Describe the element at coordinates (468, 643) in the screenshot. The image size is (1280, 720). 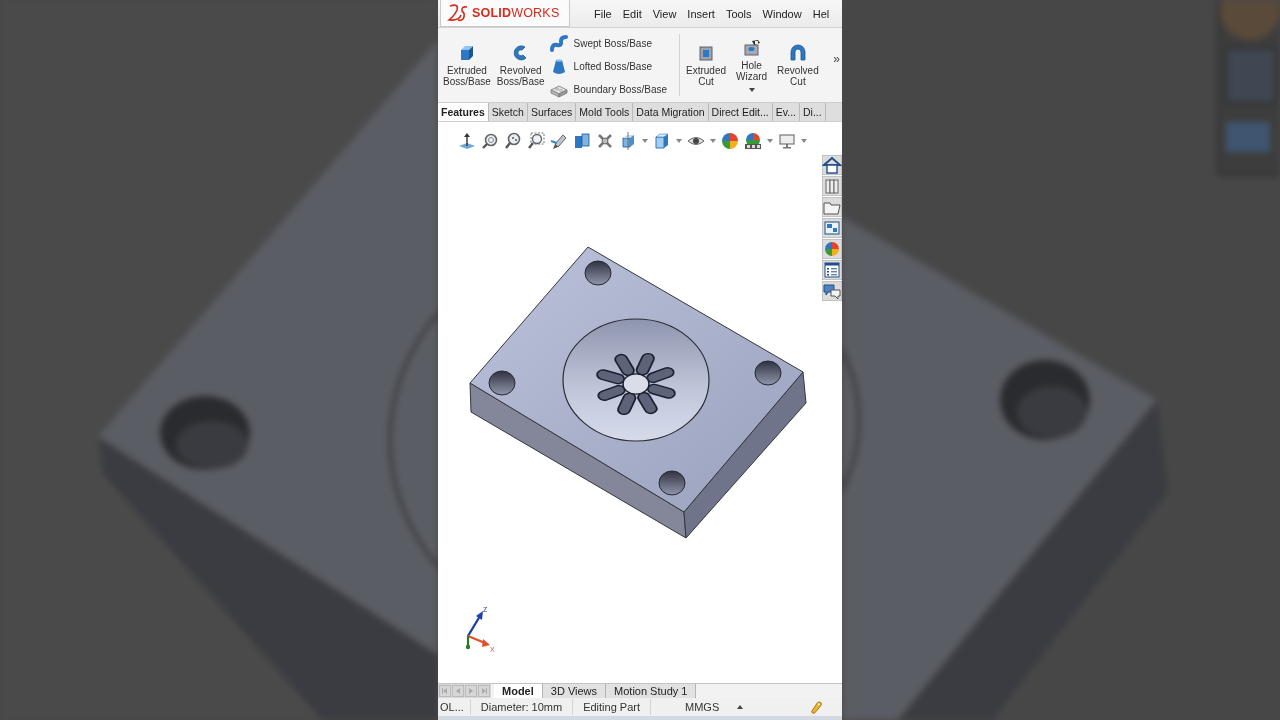
I see `y-axis-arrow` at that location.